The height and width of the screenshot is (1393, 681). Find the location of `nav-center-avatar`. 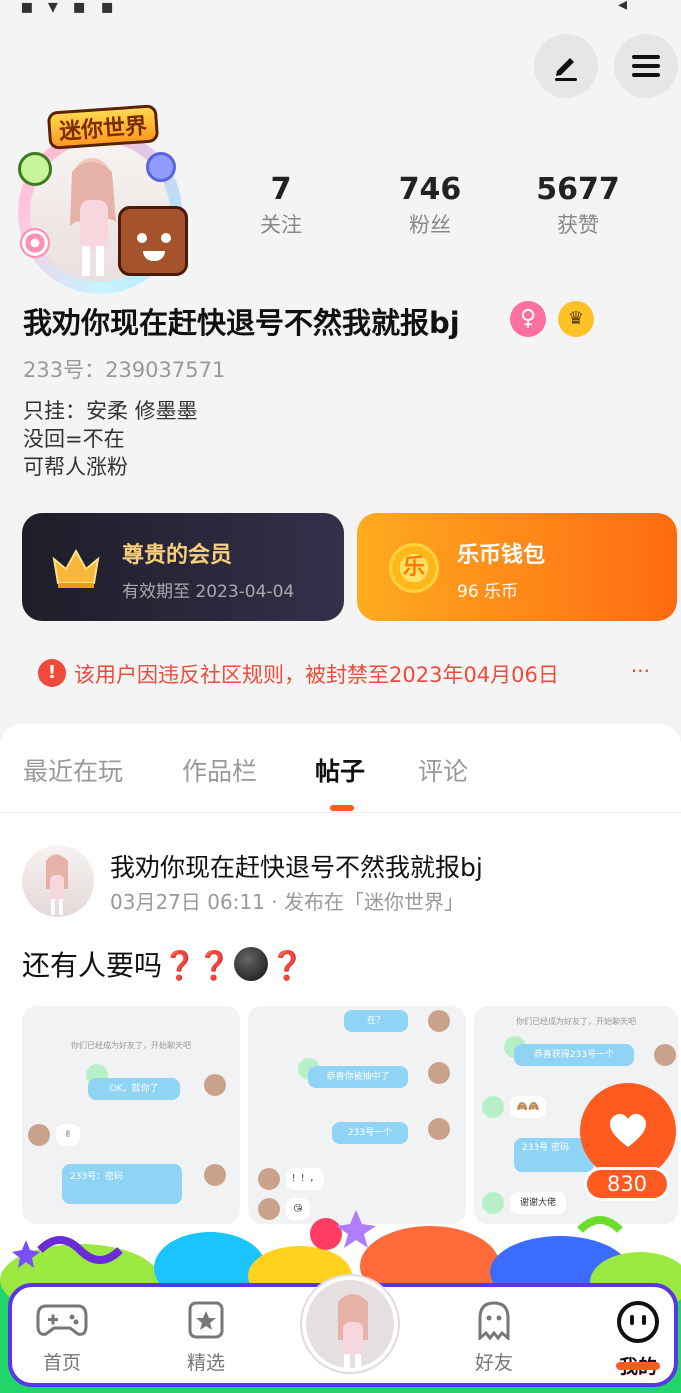

nav-center-avatar is located at coordinates (350, 1324).